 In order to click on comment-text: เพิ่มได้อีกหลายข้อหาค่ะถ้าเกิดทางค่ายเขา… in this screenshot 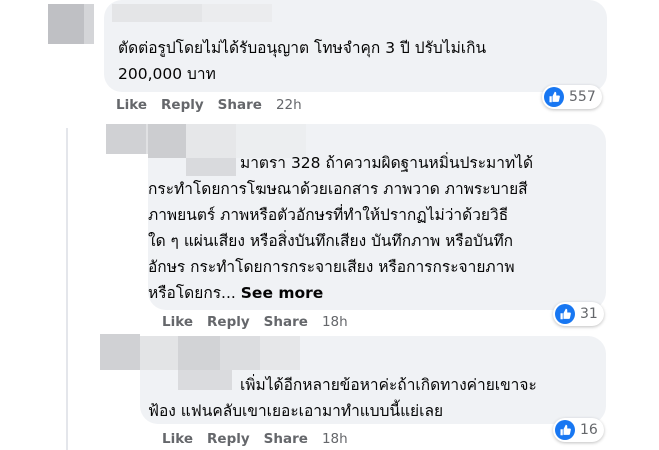, I will do `click(342, 398)`.